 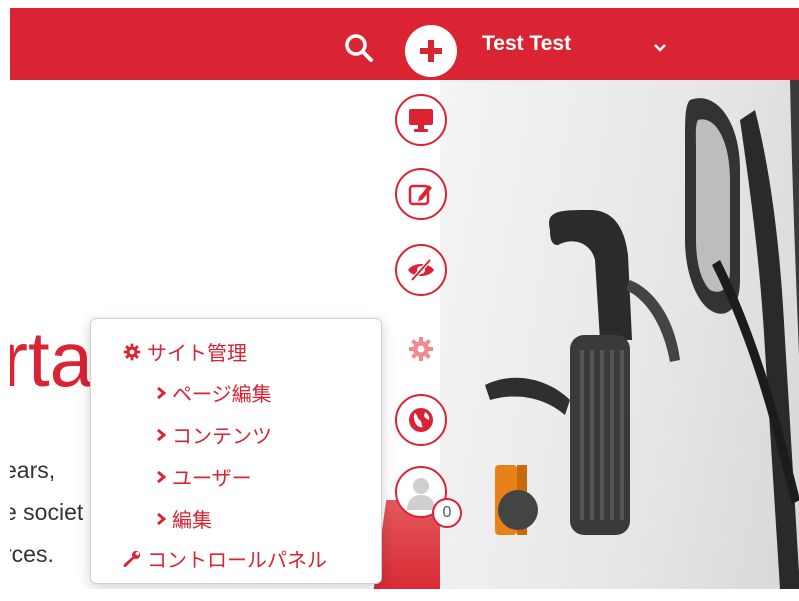 What do you see at coordinates (5, 300) in the screenshot?
I see `window-frame-left` at bounding box center [5, 300].